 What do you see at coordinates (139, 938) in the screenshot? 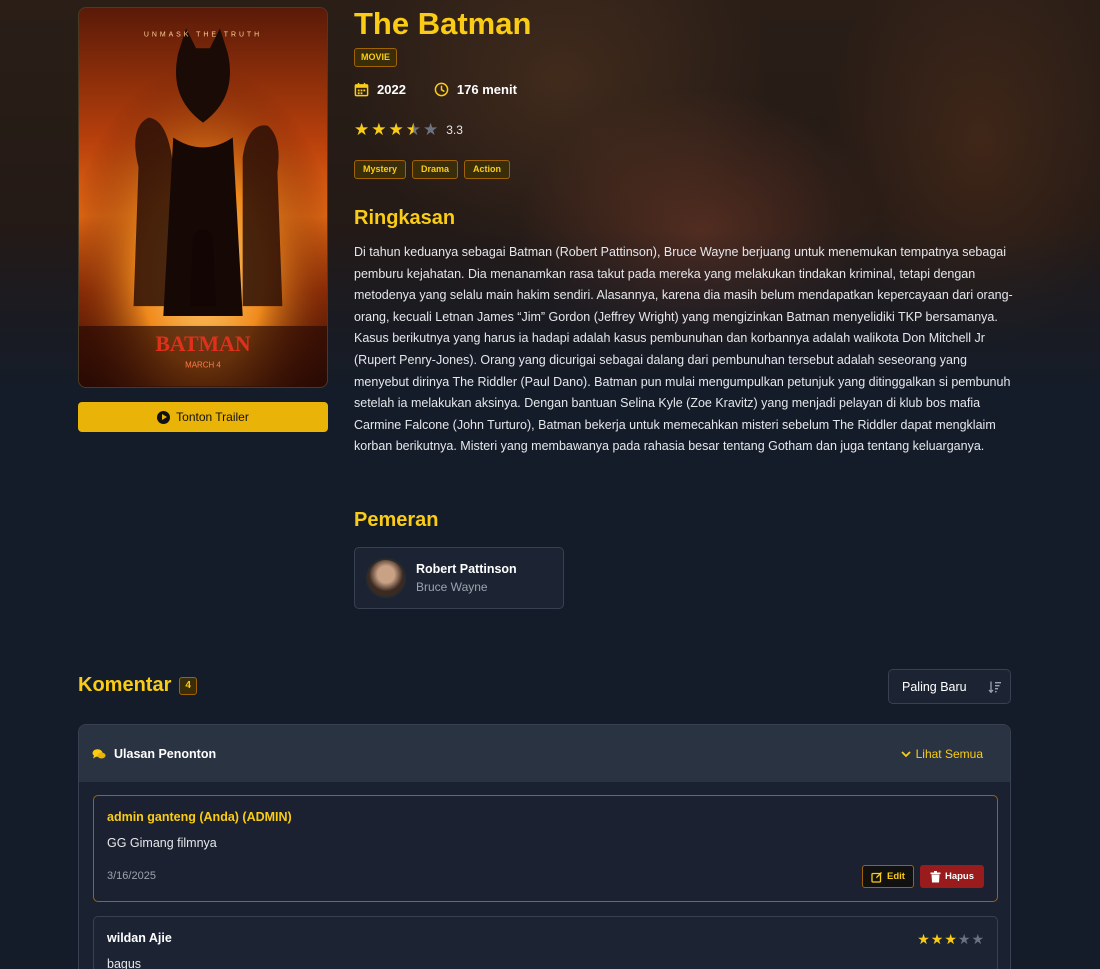
I see `comment-author: wildan Ajie` at bounding box center [139, 938].